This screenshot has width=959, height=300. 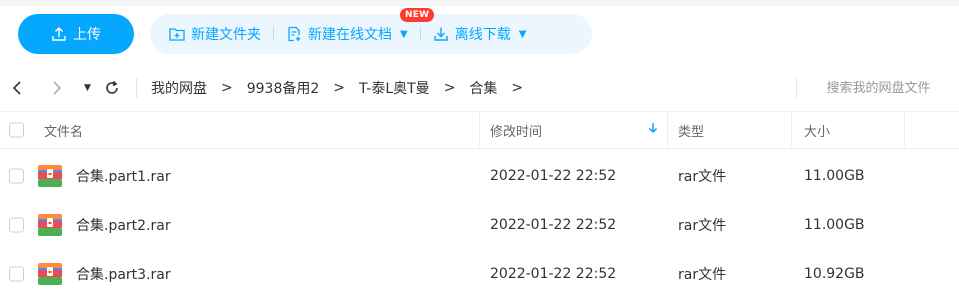 I want to click on offline-download-label: 离线下载, so click(x=482, y=35).